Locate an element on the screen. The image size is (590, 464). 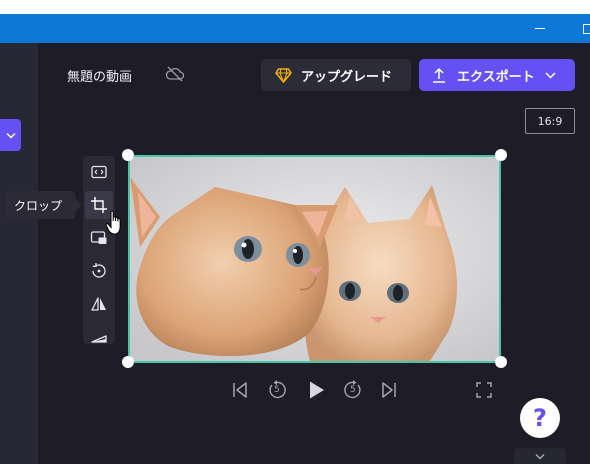
aspect-ratio-button: 16:9 is located at coordinates (550, 121).